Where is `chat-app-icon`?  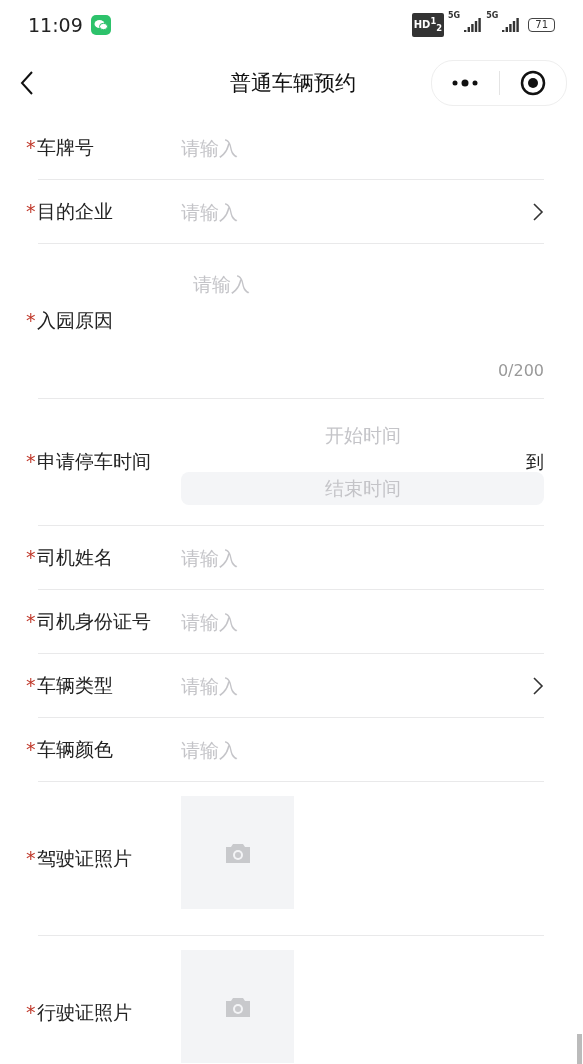 chat-app-icon is located at coordinates (100, 25).